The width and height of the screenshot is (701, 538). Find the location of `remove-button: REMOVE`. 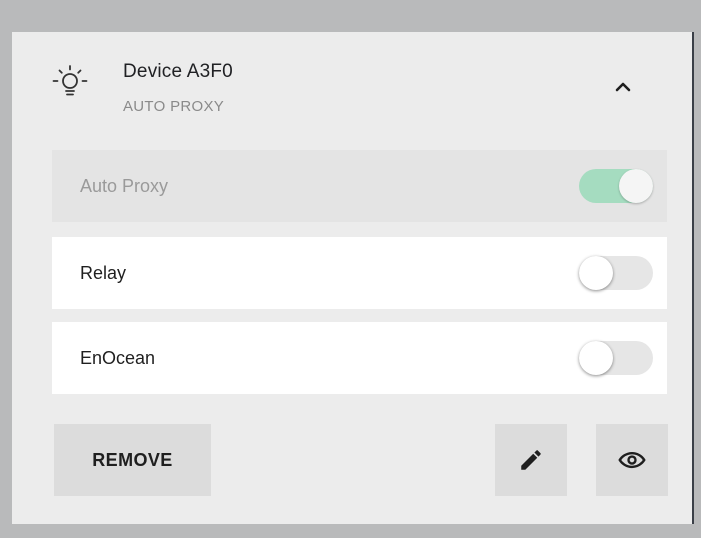

remove-button: REMOVE is located at coordinates (132, 460).